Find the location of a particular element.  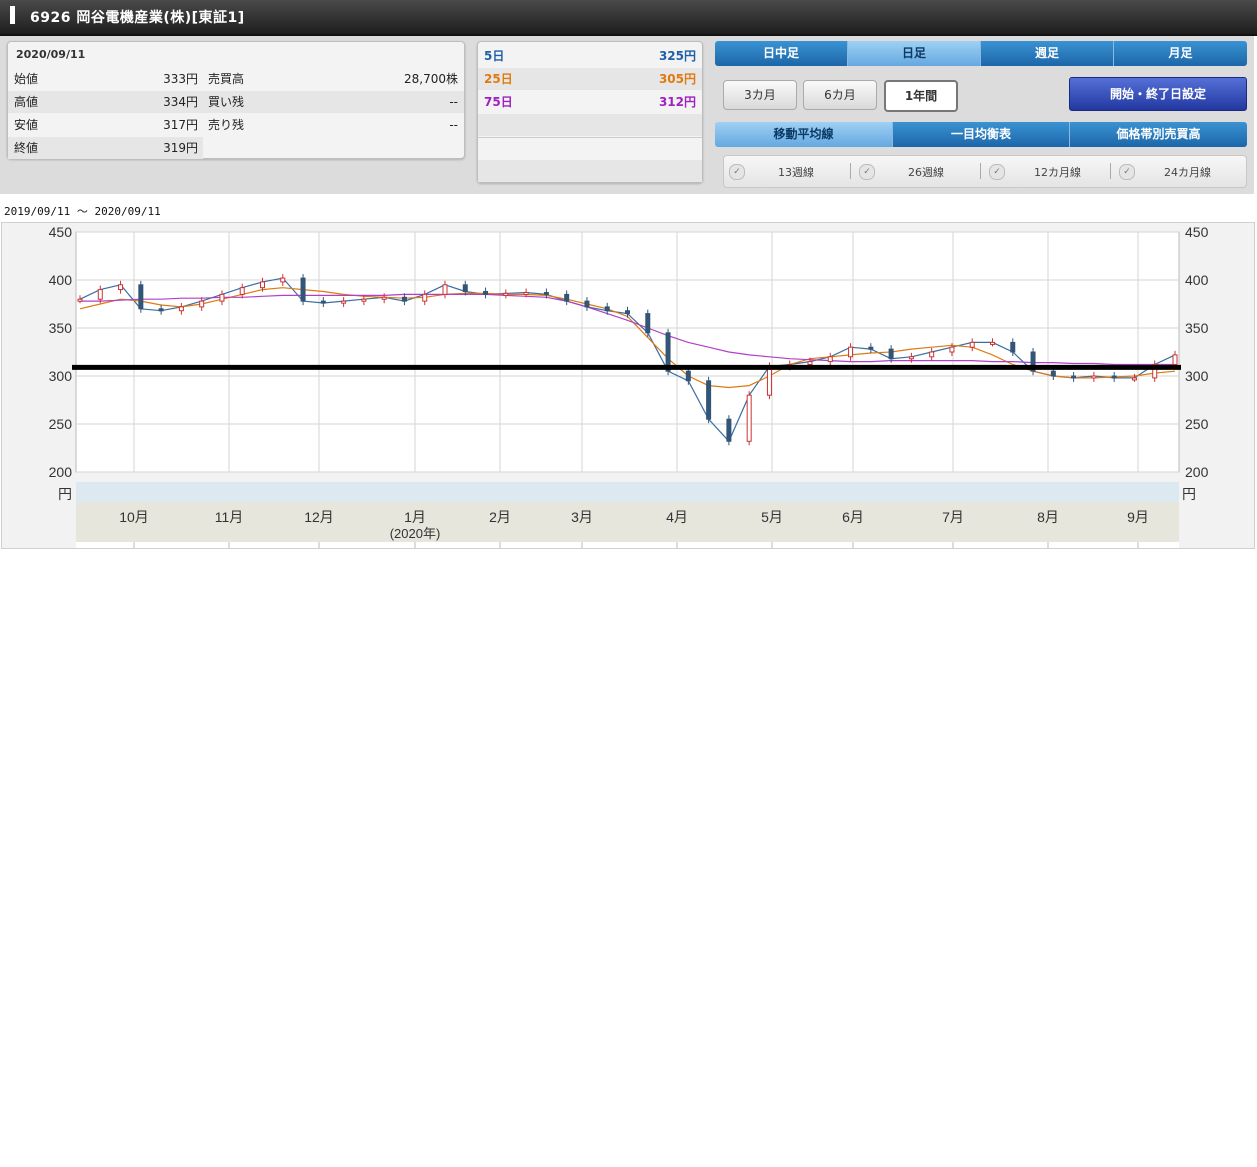

ma-value-25: 305円 is located at coordinates (677, 79).